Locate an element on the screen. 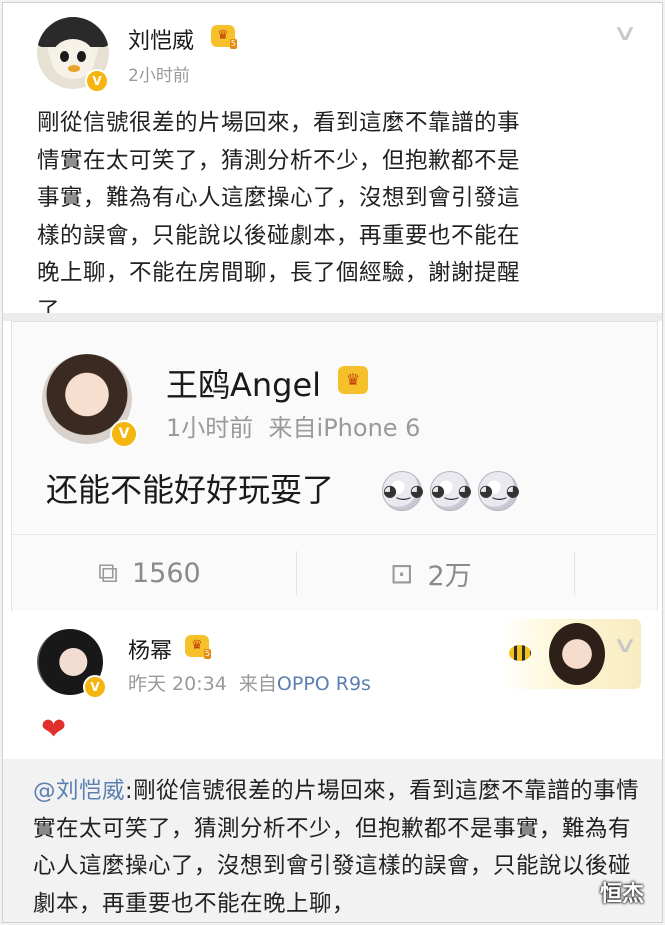 This screenshot has height=925, width=665. repost-count: 1560 is located at coordinates (166, 573).